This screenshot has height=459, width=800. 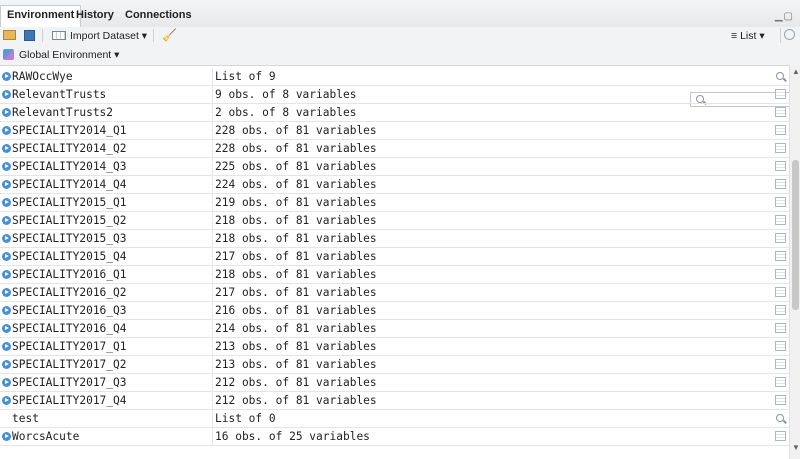 What do you see at coordinates (69, 400) in the screenshot?
I see `object-name: SPECIALITY2017_Q4` at bounding box center [69, 400].